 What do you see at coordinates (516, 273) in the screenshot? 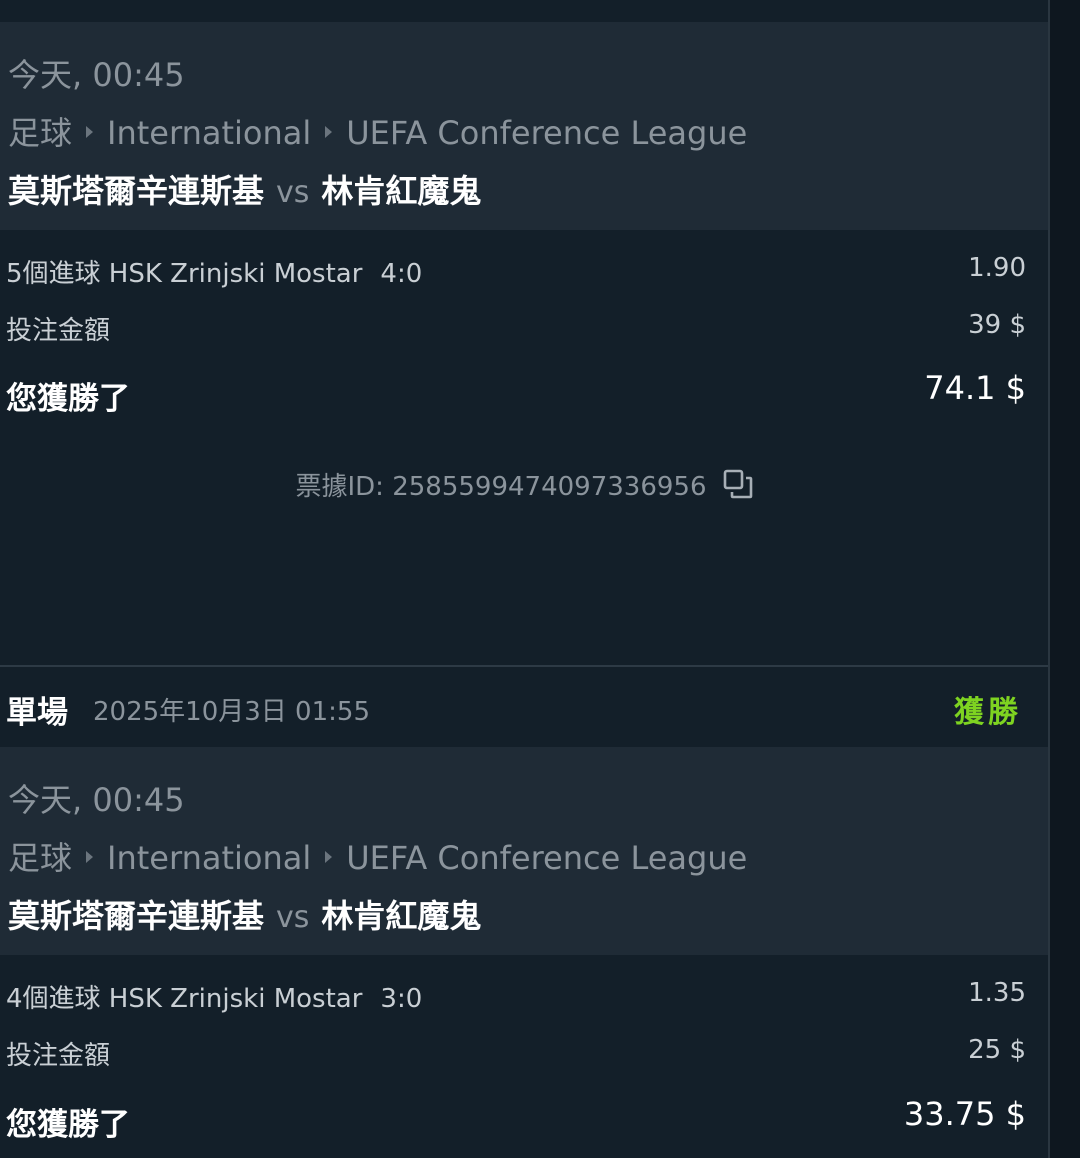
I see `selection-row: 5個進球 HSK Zrinjski Mostar 4:0 1.90` at bounding box center [516, 273].